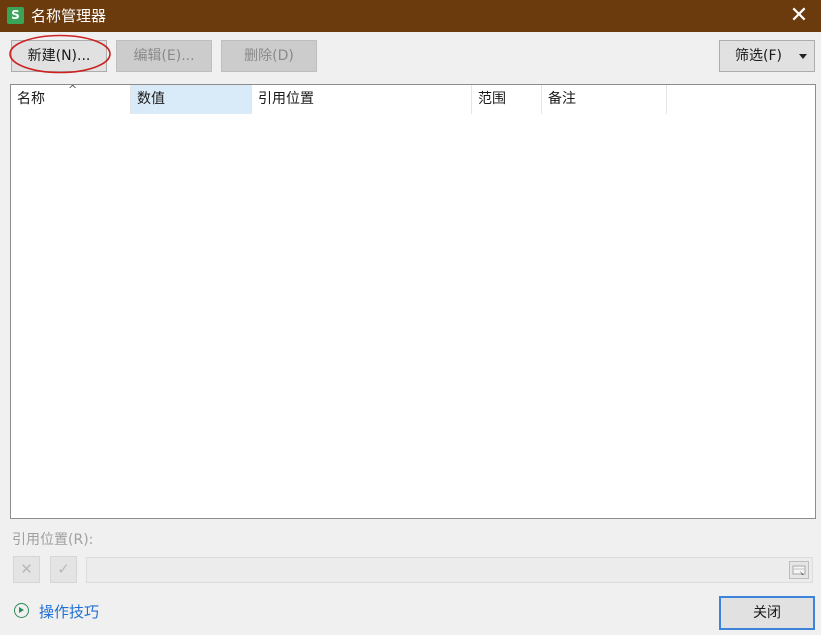  I want to click on close-button: 关闭, so click(767, 613).